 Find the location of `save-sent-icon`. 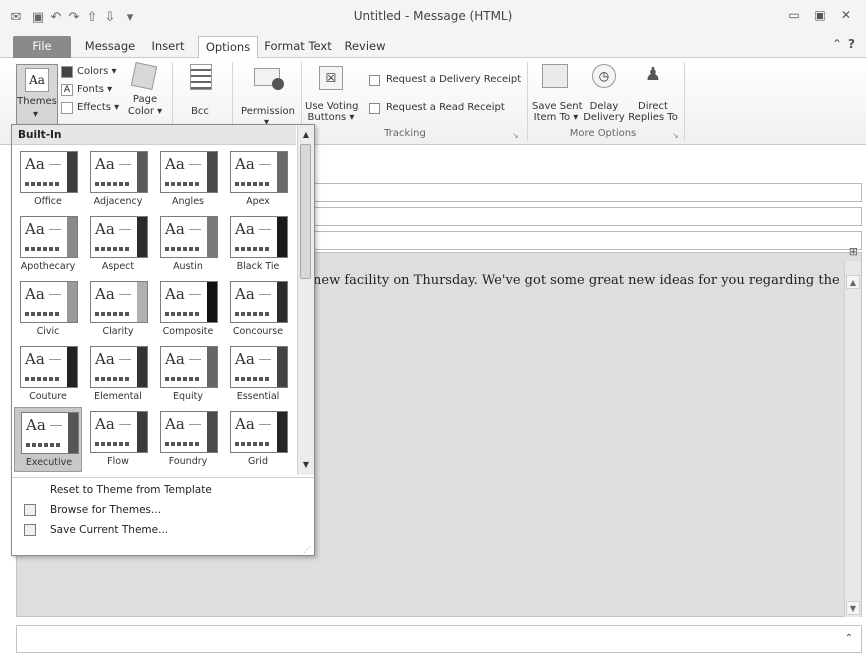

save-sent-icon is located at coordinates (555, 76).